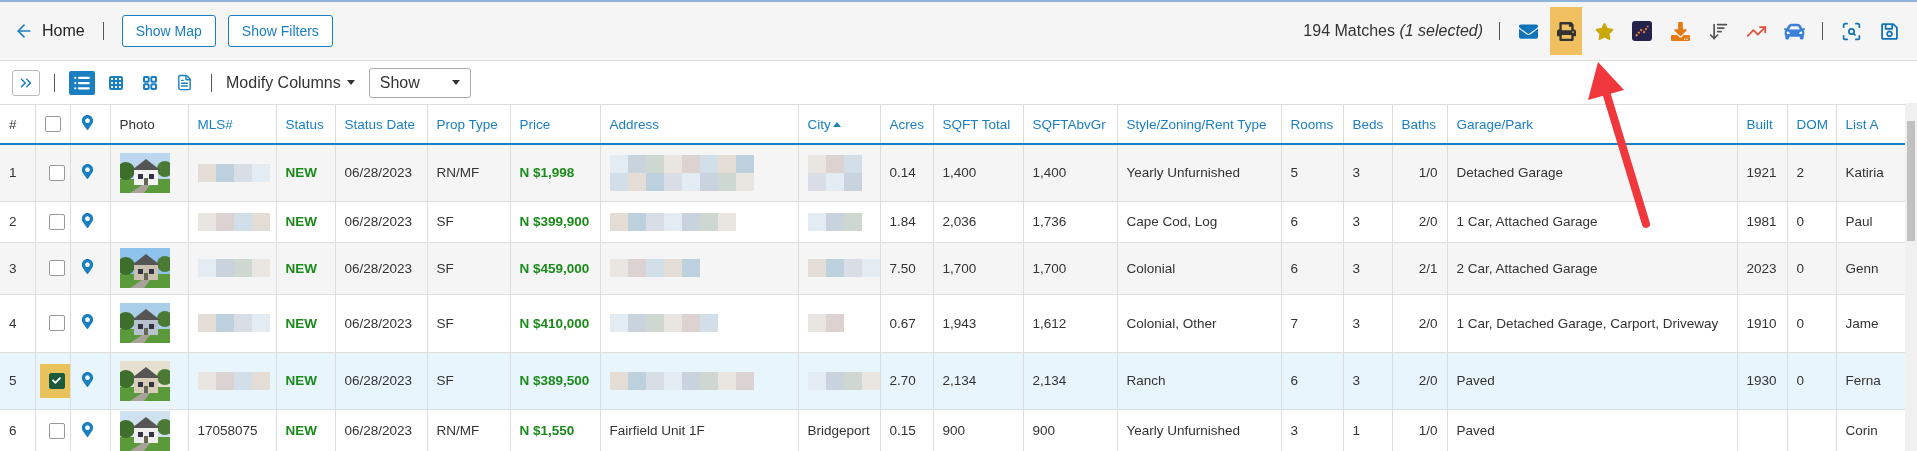 Image resolution: width=1917 pixels, height=451 pixels. I want to click on modify-columns-menu: Modify Columns, so click(290, 82).